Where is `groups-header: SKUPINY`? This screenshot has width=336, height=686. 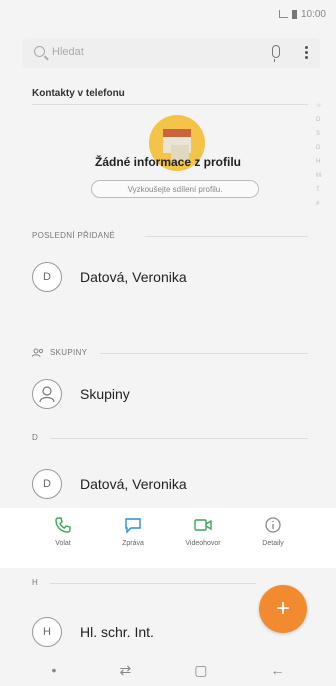
groups-header: SKUPINY is located at coordinates (59, 352).